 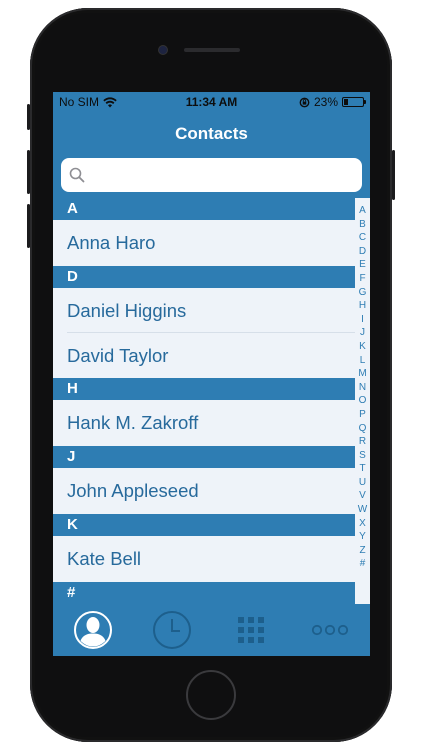 I want to click on contacts-tab, so click(x=92, y=630).